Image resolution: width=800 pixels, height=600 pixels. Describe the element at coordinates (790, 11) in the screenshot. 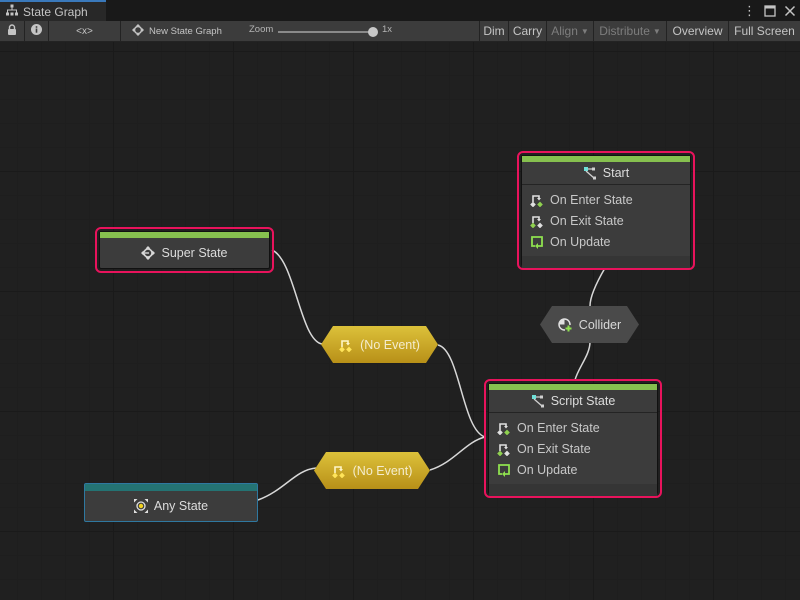

I see `close-icon` at that location.